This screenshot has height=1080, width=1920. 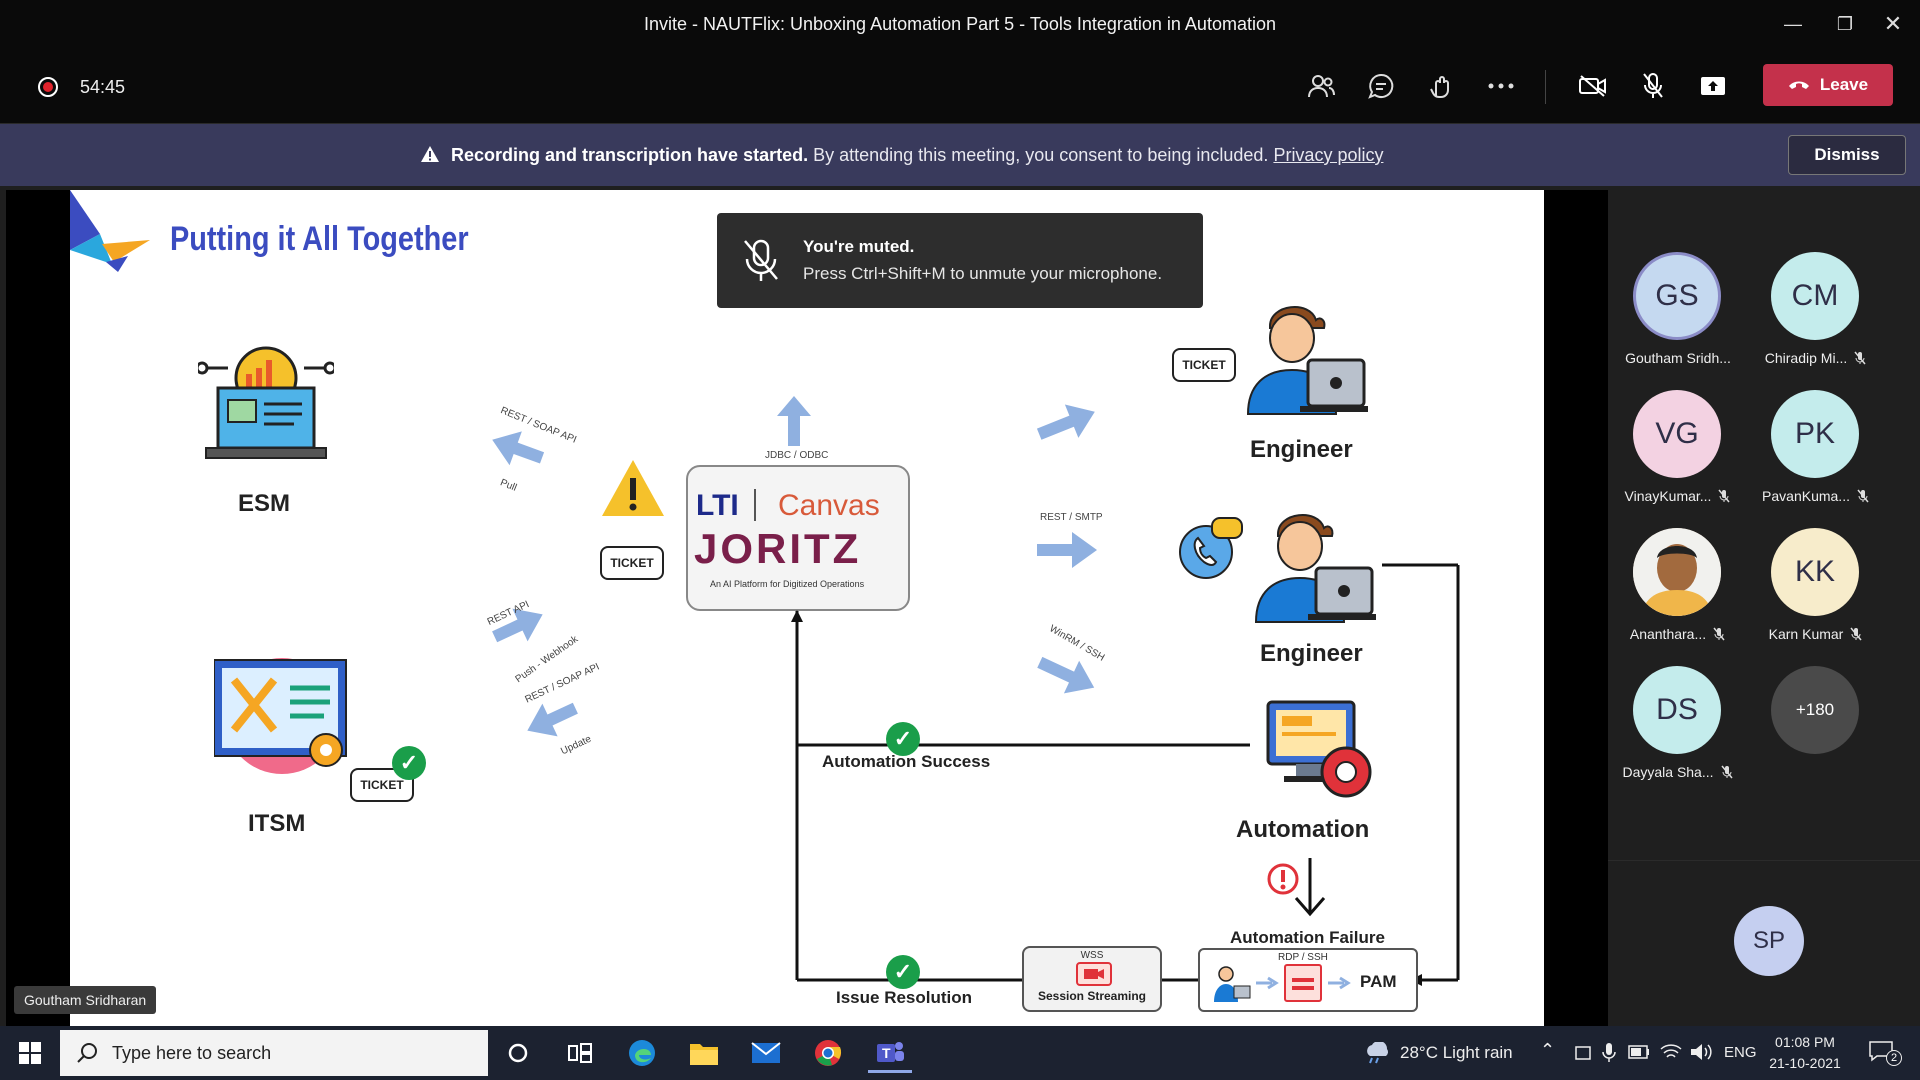 What do you see at coordinates (1456, 1053) in the screenshot?
I see `weather-text: 28°C Light rain` at bounding box center [1456, 1053].